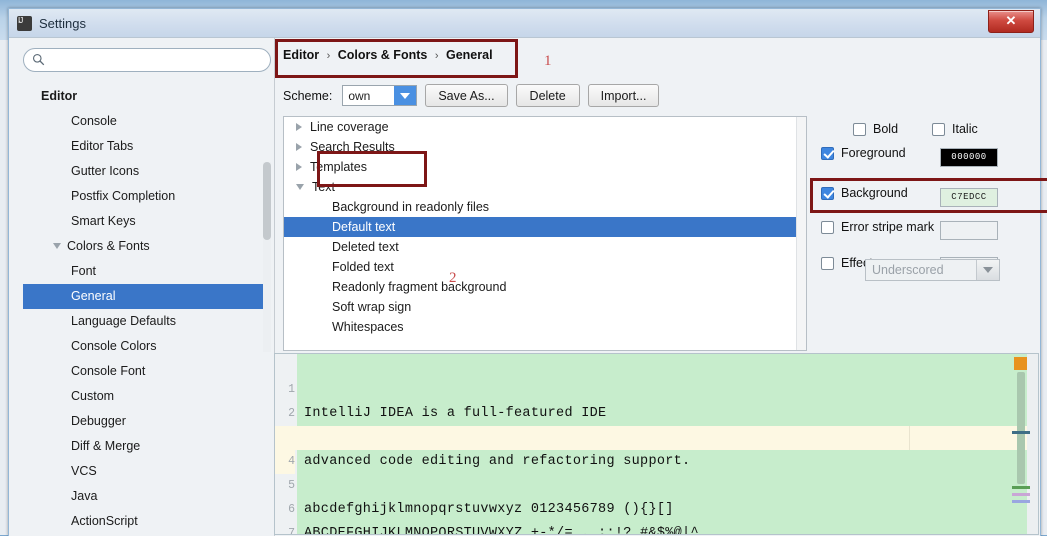  What do you see at coordinates (827, 263) in the screenshot?
I see `effects-checkbox` at bounding box center [827, 263].